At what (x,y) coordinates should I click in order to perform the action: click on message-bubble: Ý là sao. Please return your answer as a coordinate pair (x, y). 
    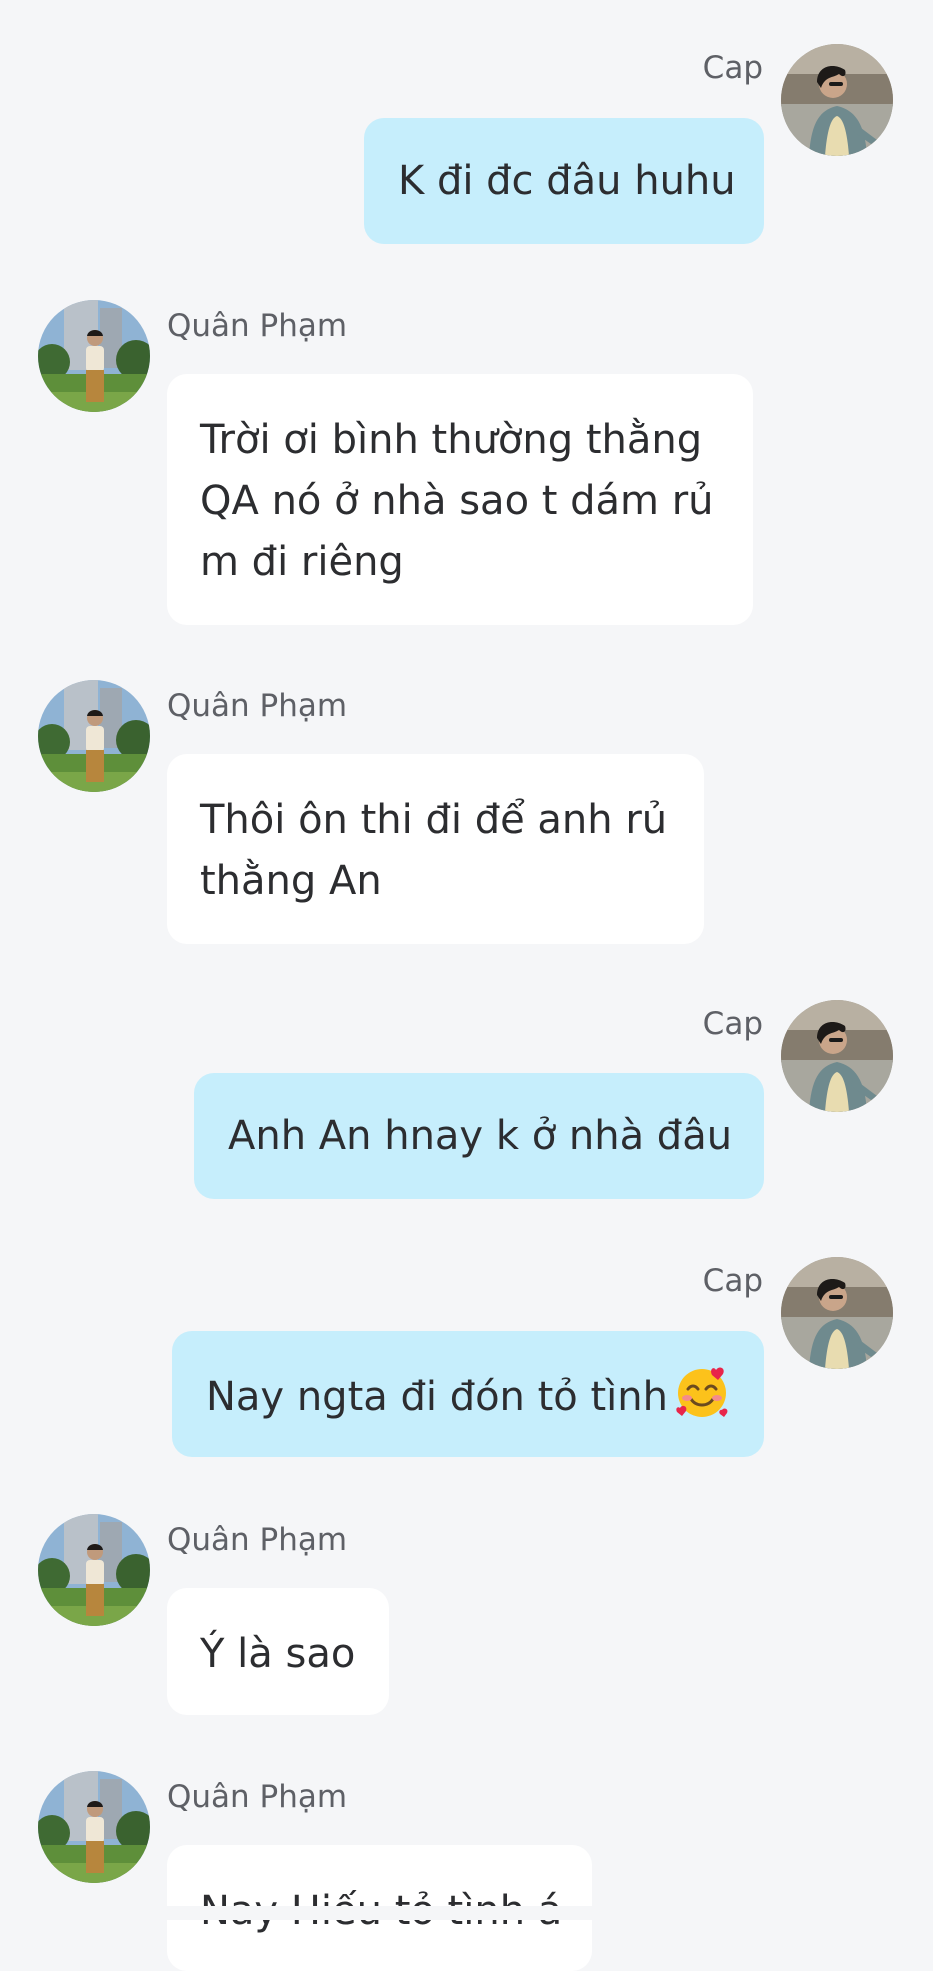
    Looking at the image, I should click on (278, 1651).